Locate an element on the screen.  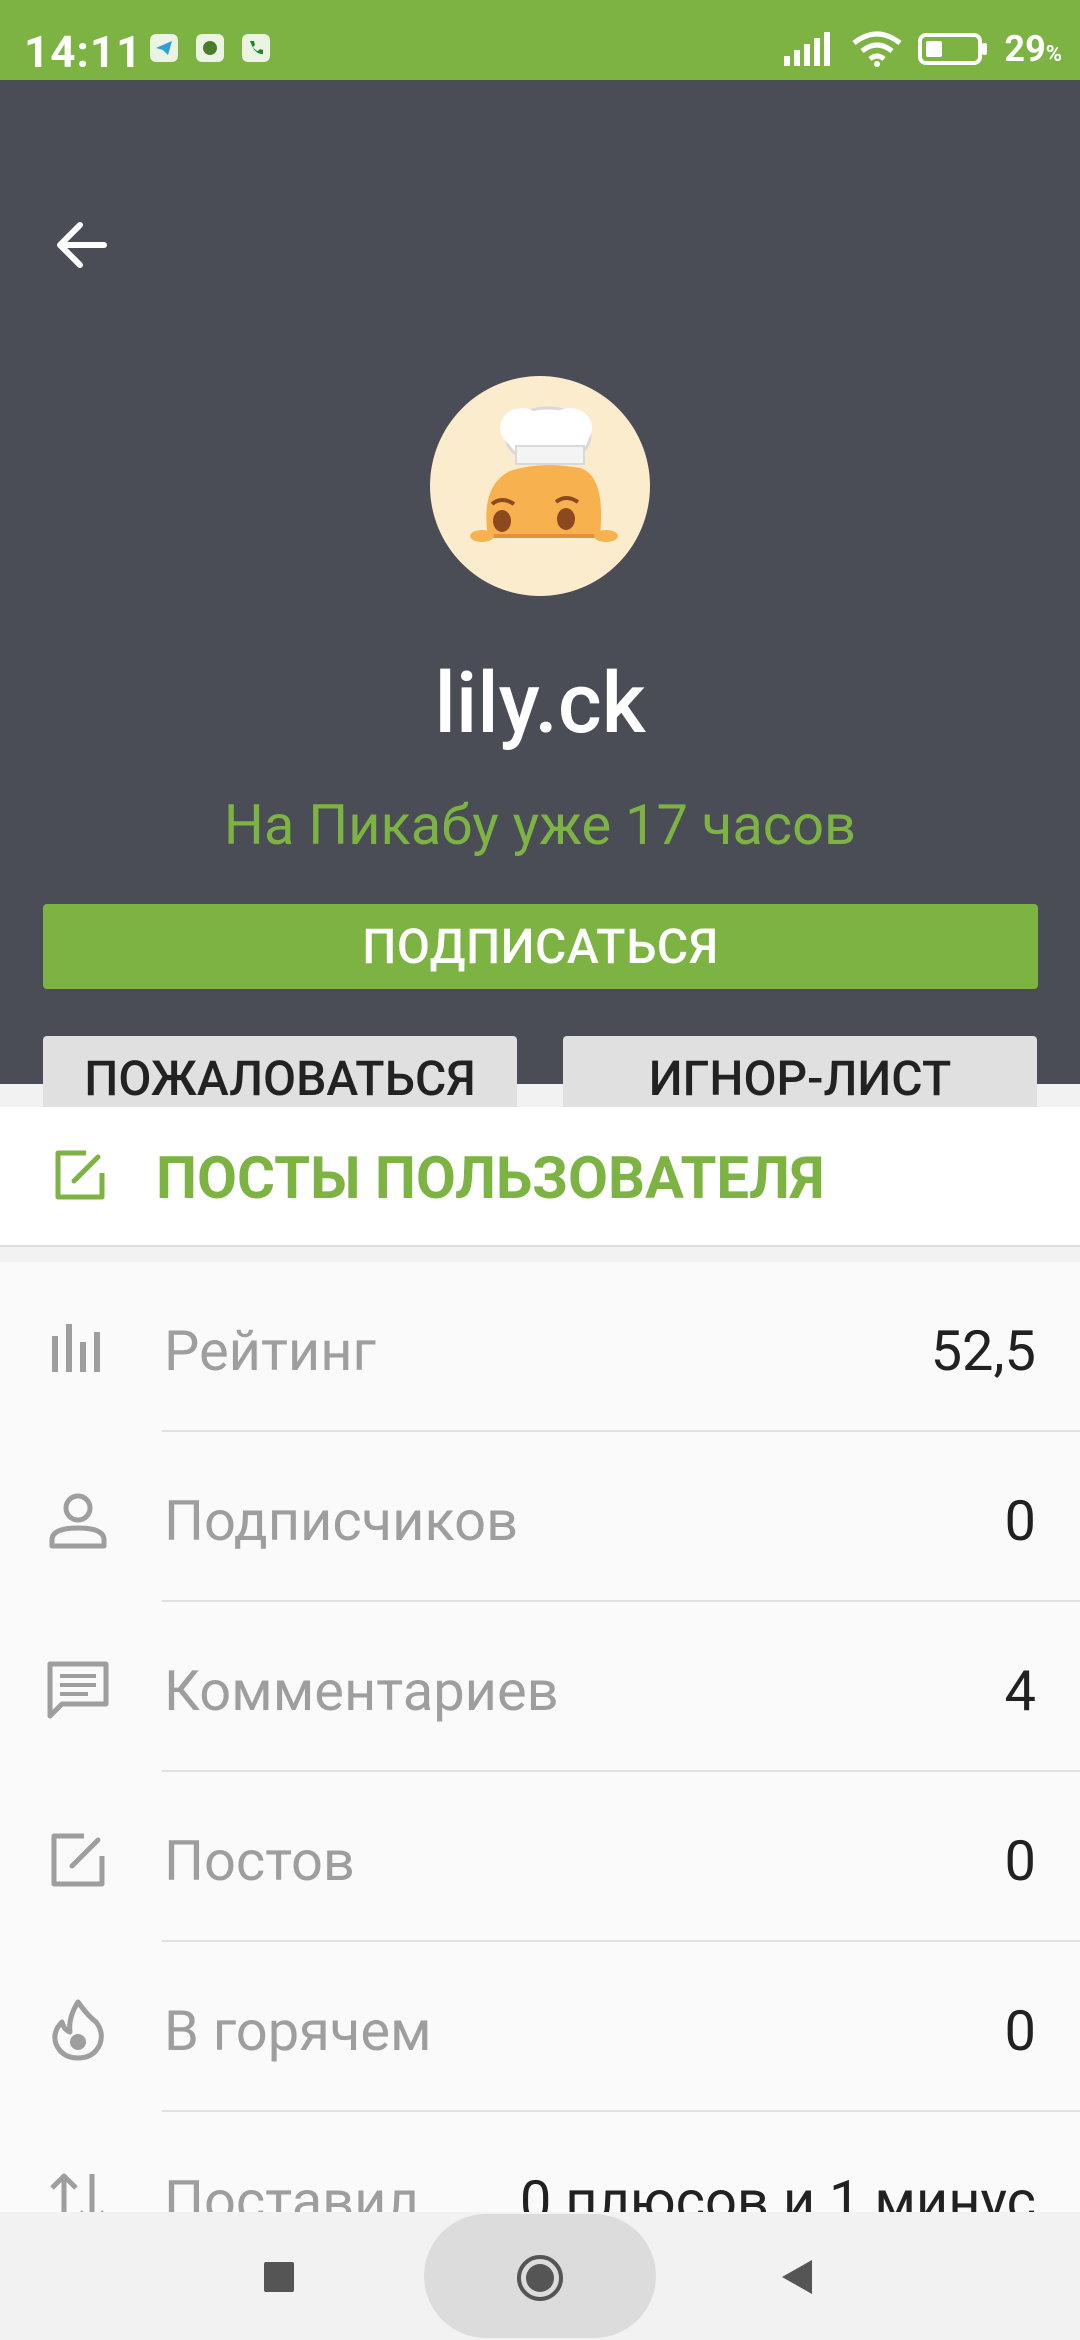
user-posts-row: ПОСТЫ ПОЛЬЗОВАТЕЛЯ is located at coordinates (540, 1177).